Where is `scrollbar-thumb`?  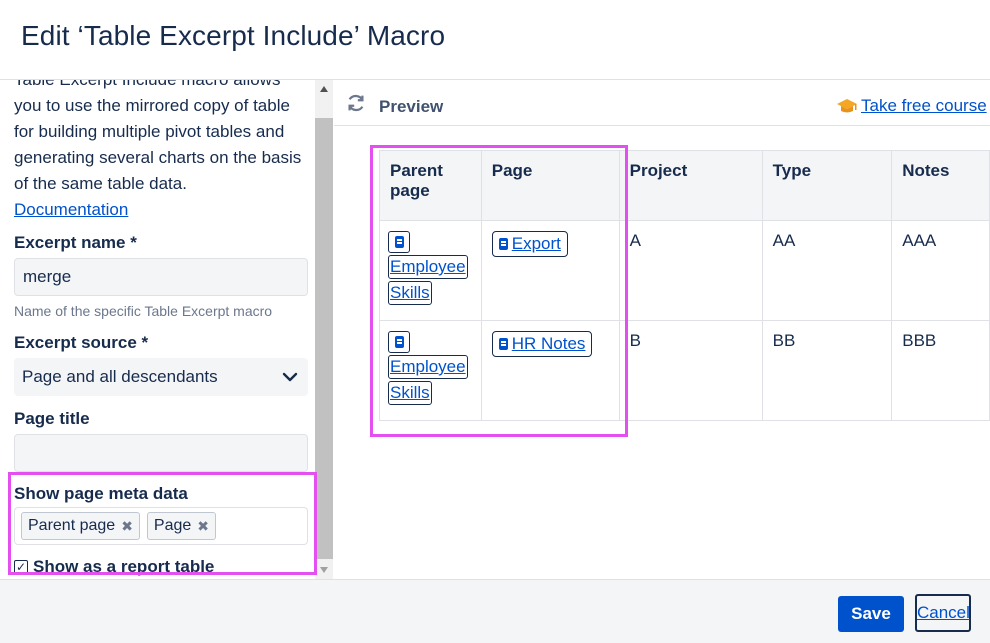 scrollbar-thumb is located at coordinates (324, 338).